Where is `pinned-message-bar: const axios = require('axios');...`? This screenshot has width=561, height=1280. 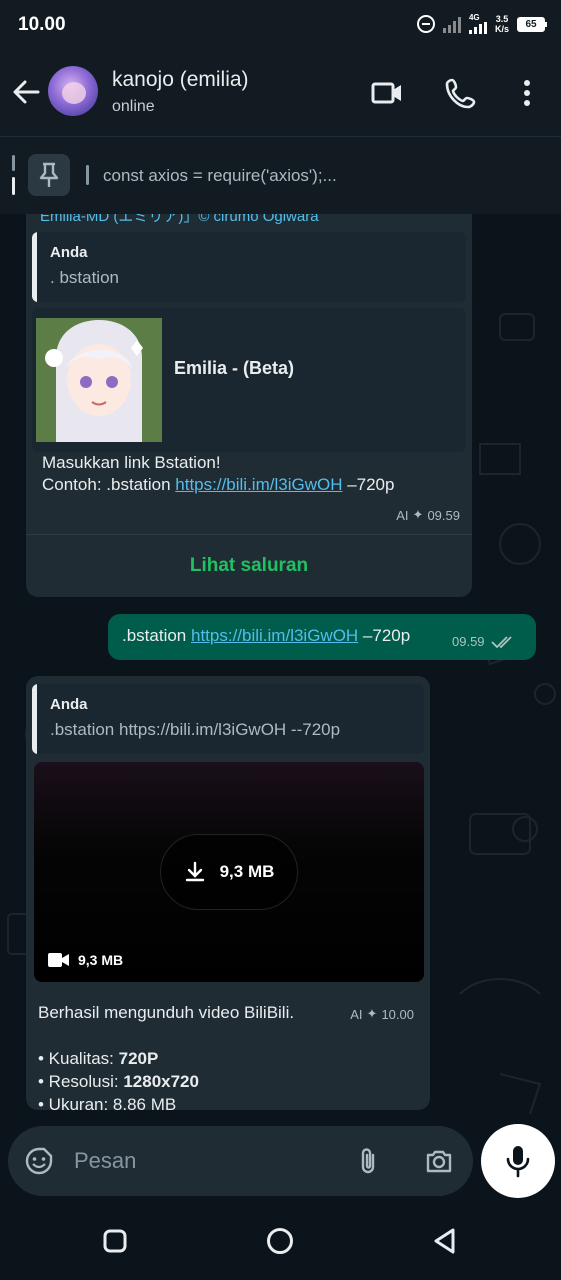
pinned-message-bar: const axios = require('axios');... is located at coordinates (280, 175).